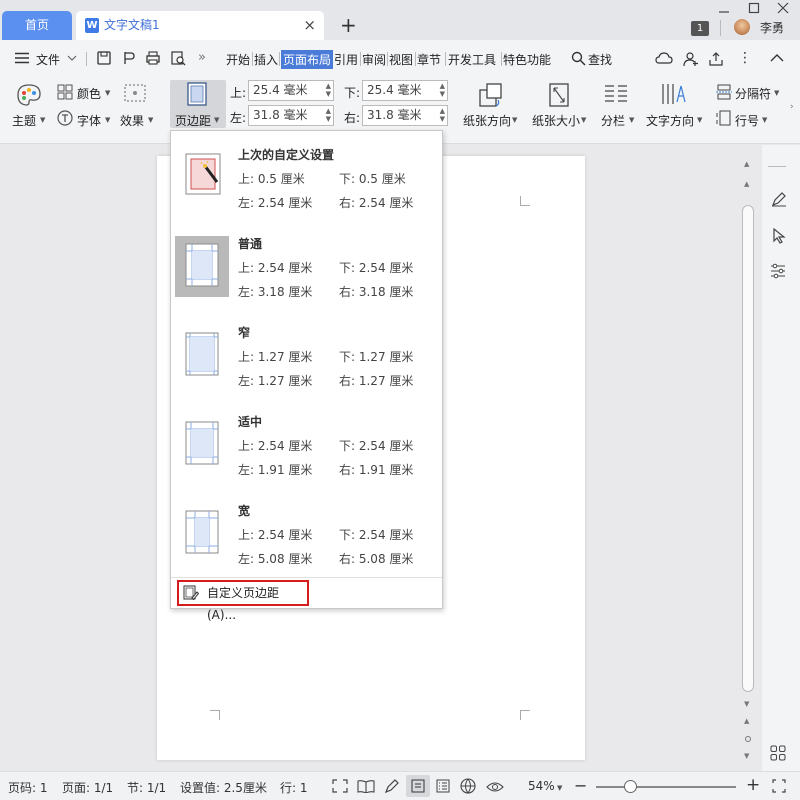 Image resolution: width=800 pixels, height=800 pixels. I want to click on reading-mode-icon, so click(366, 786).